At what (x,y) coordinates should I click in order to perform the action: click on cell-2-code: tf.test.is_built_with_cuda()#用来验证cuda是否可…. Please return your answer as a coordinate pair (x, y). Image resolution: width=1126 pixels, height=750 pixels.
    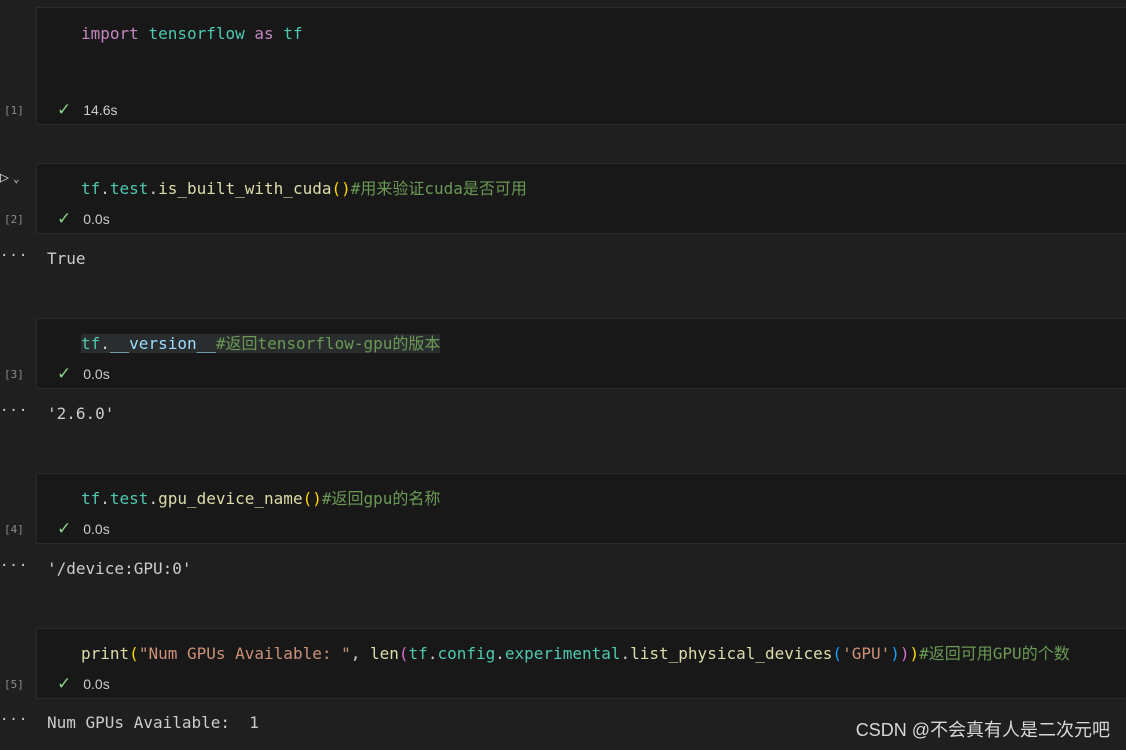
    Looking at the image, I should click on (304, 189).